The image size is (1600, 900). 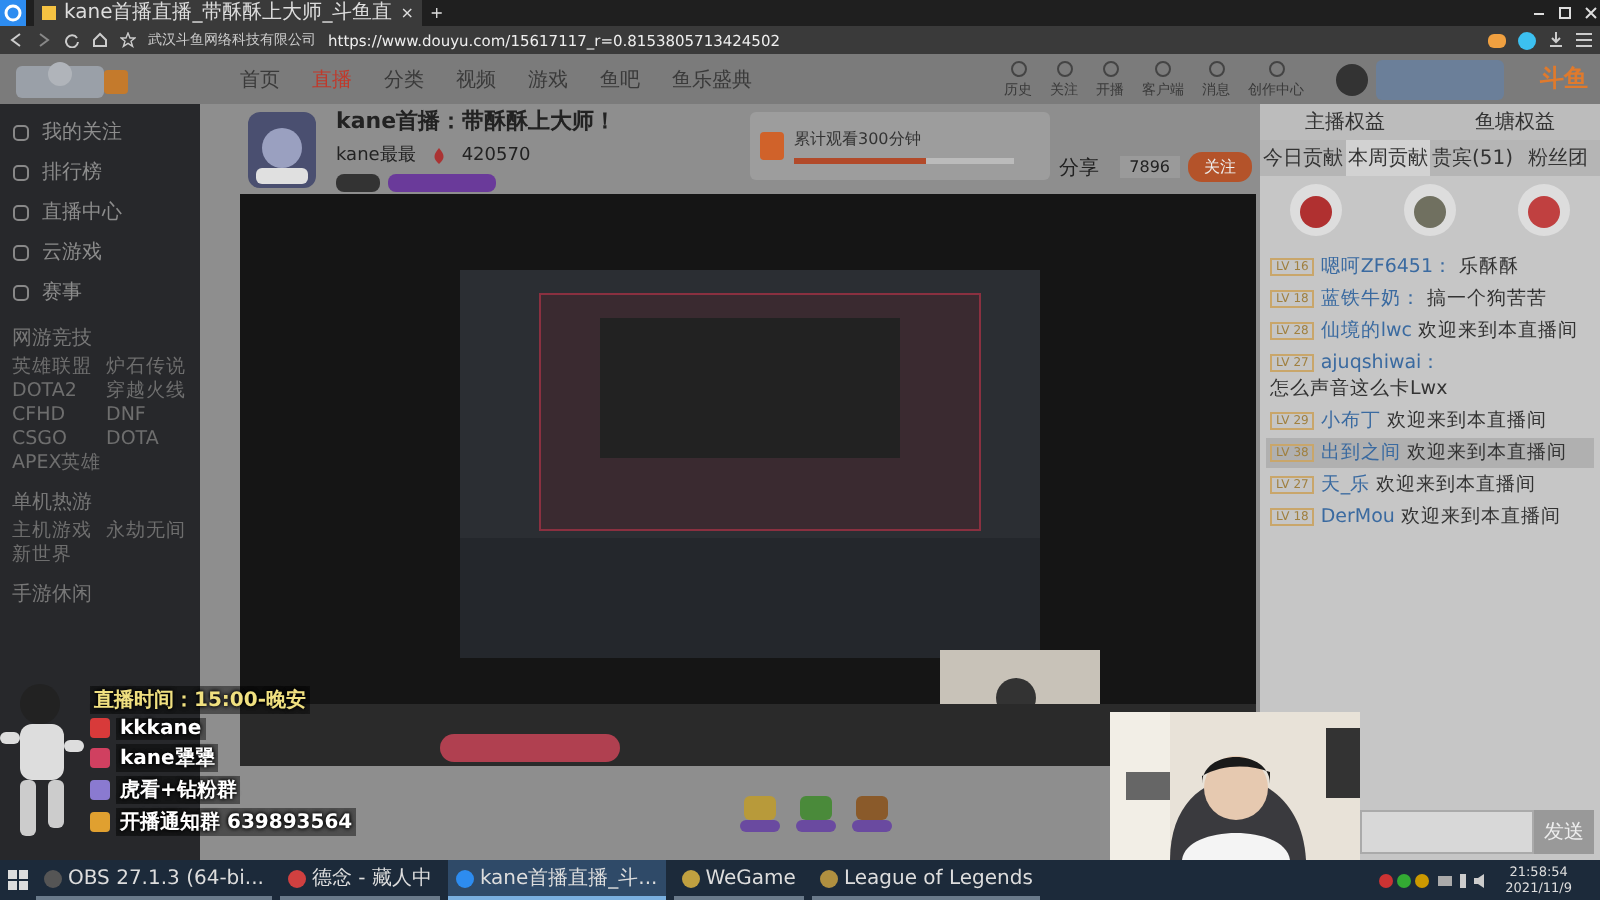 What do you see at coordinates (1370, 299) in the screenshot?
I see `chat-username: 蓝铁牛奶：` at bounding box center [1370, 299].